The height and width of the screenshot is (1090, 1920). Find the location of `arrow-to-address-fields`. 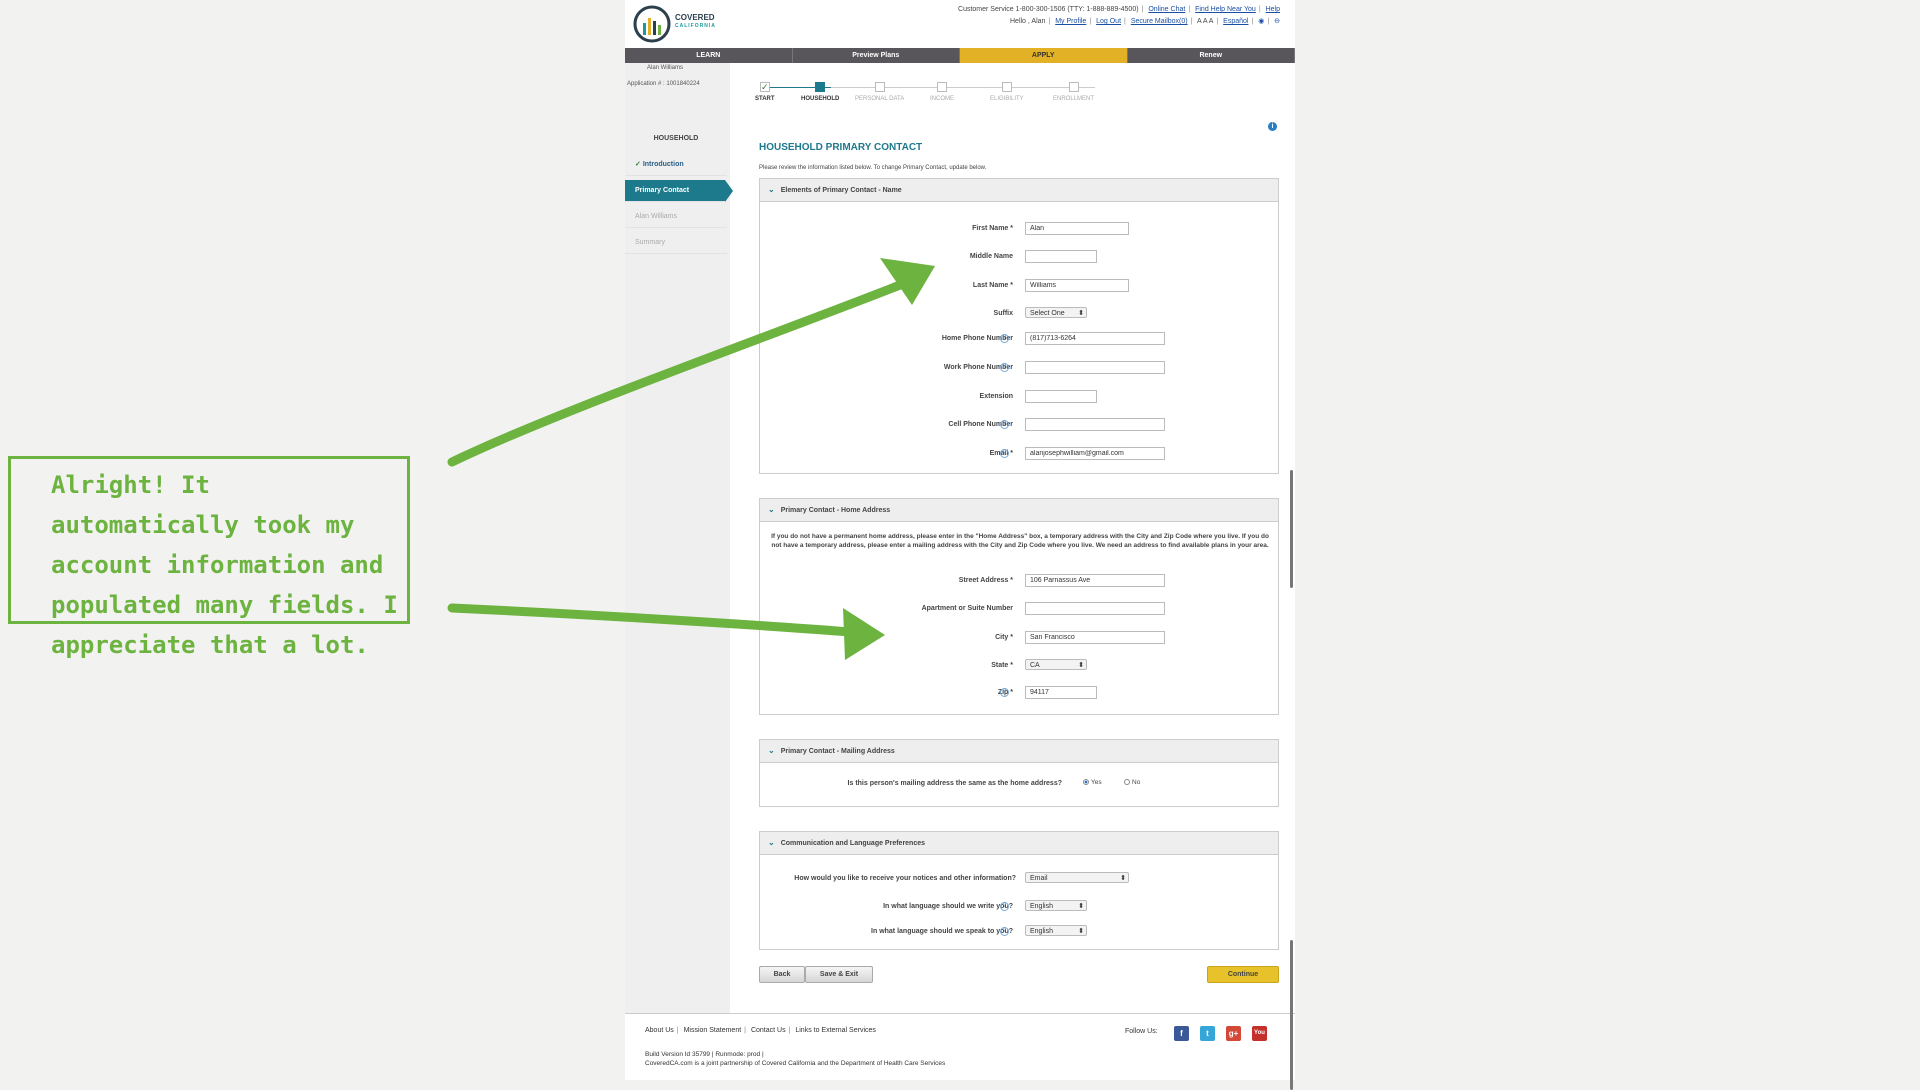

arrow-to-address-fields is located at coordinates (666, 631).